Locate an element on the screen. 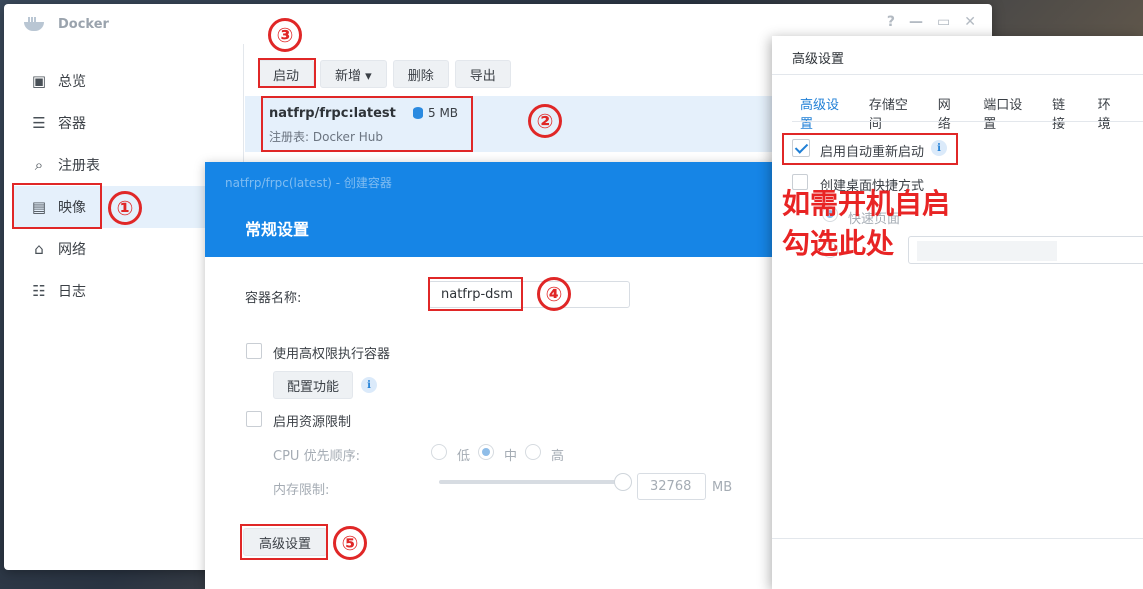 The image size is (1143, 589). tab-environment: 环境 is located at coordinates (1109, 117).